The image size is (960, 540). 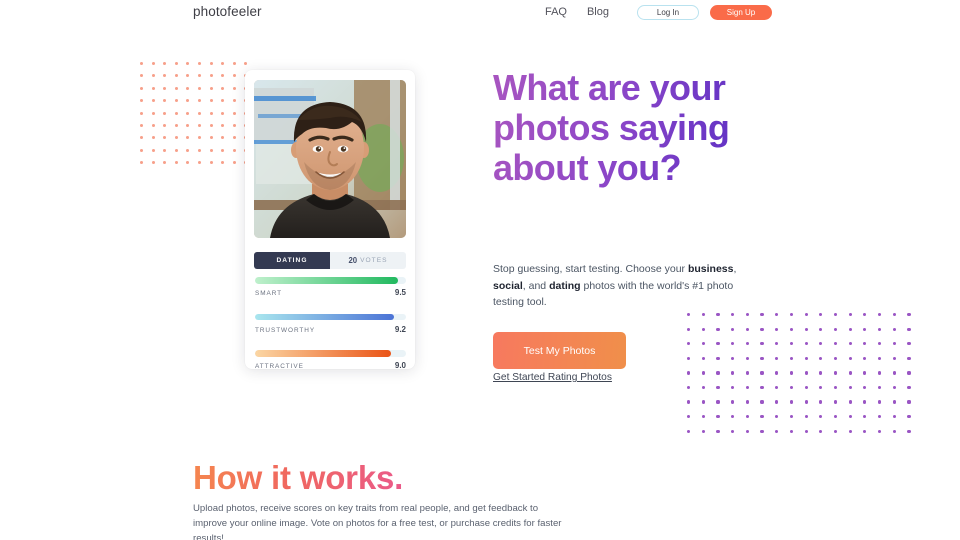 I want to click on site-logo: photofeeler, so click(x=227, y=11).